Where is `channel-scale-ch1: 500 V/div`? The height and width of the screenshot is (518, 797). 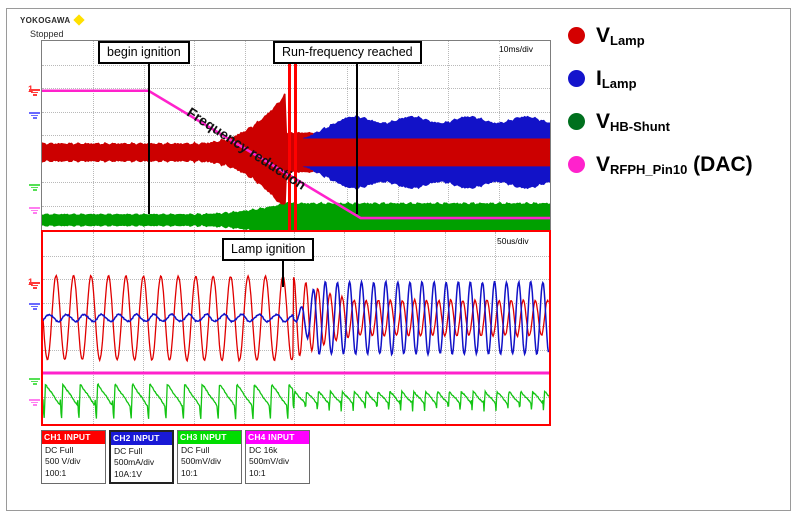
channel-scale-ch1: 500 V/div is located at coordinates (63, 461).